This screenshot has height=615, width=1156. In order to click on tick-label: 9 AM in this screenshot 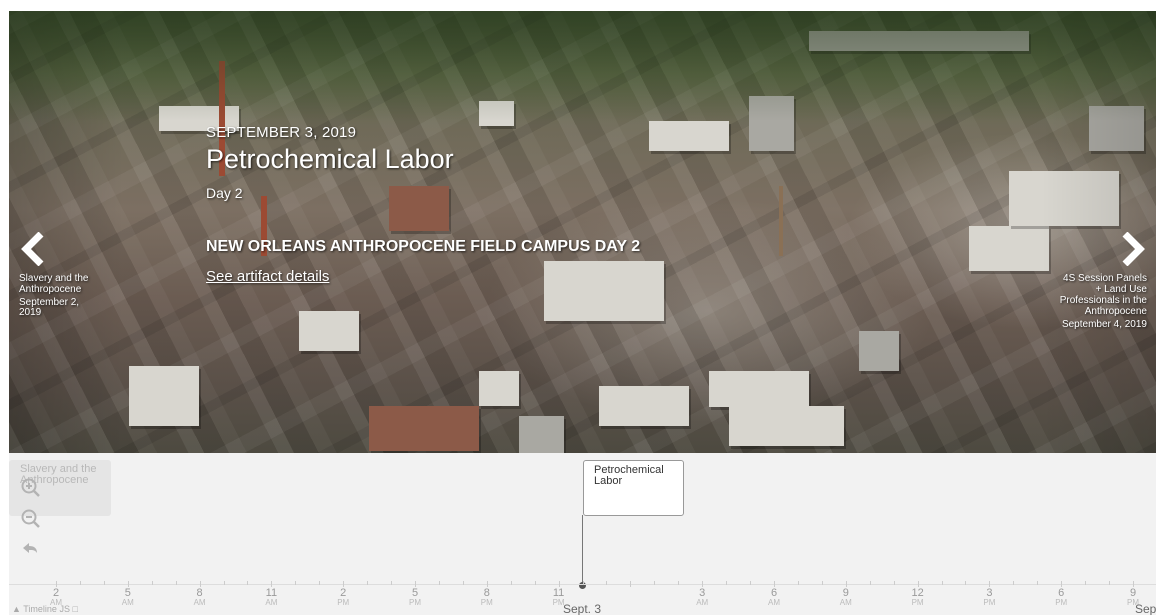, I will do `click(846, 597)`.